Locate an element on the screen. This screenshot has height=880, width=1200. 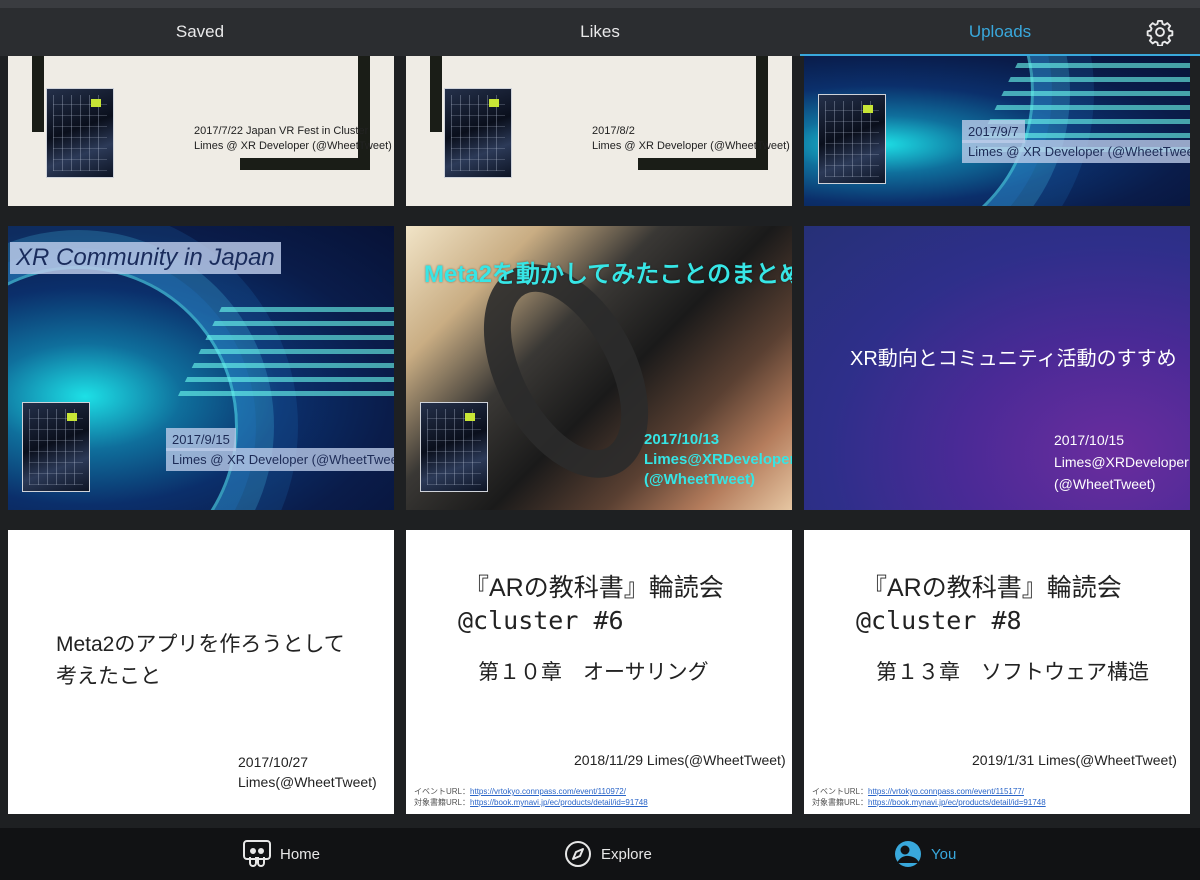
decor-streaks is located at coordinates (286, 351).